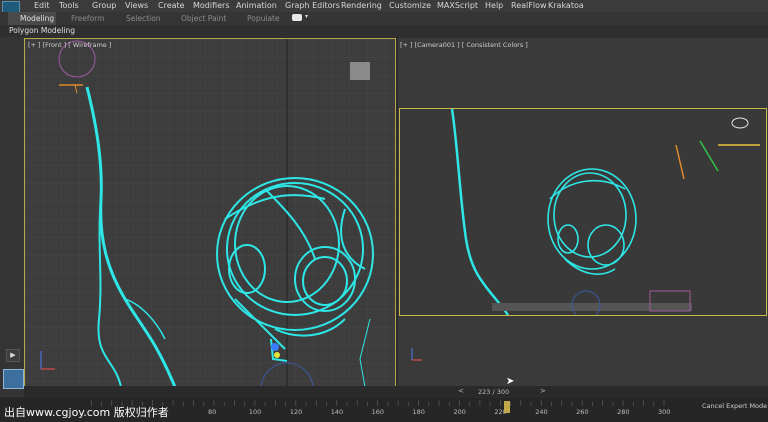  What do you see at coordinates (506, 407) in the screenshot?
I see `timeline-slider` at bounding box center [506, 407].